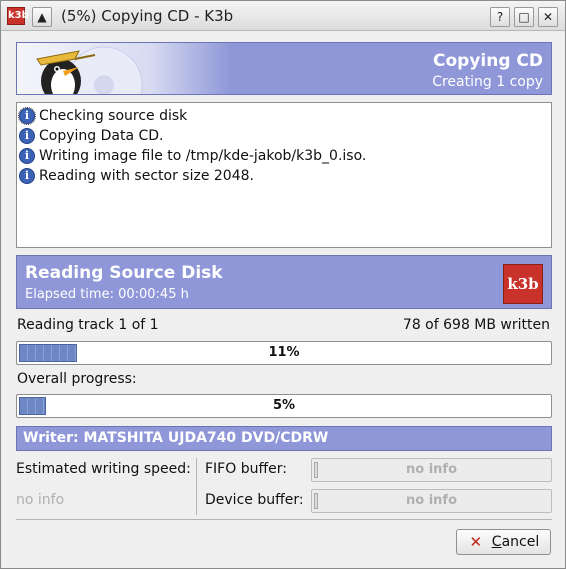 The width and height of the screenshot is (566, 569). I want to click on log-entry: i Checking source disk, so click(103, 116).